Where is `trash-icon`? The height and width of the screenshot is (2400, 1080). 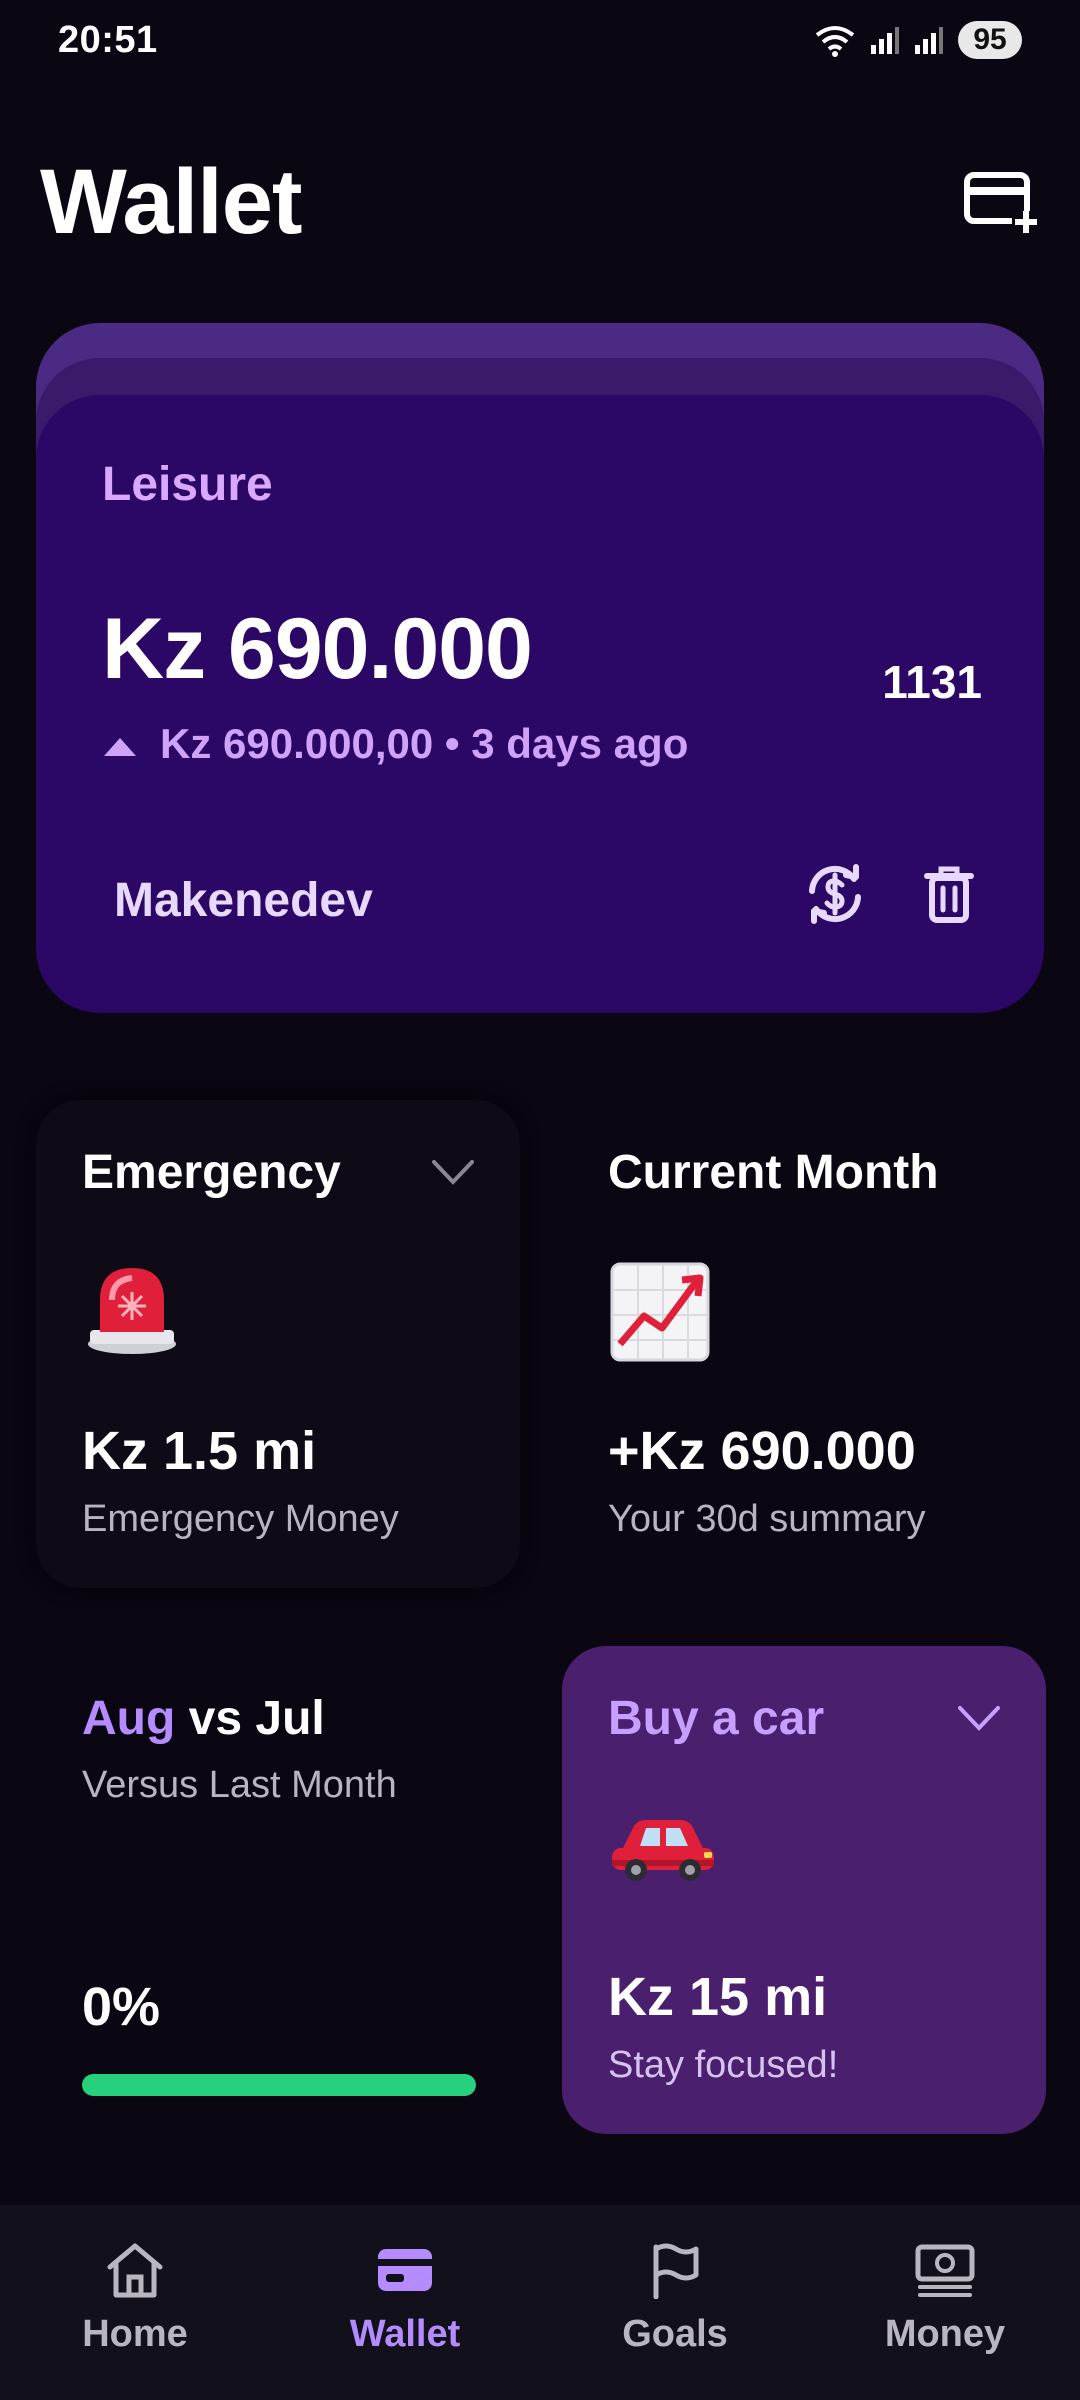 trash-icon is located at coordinates (949, 896).